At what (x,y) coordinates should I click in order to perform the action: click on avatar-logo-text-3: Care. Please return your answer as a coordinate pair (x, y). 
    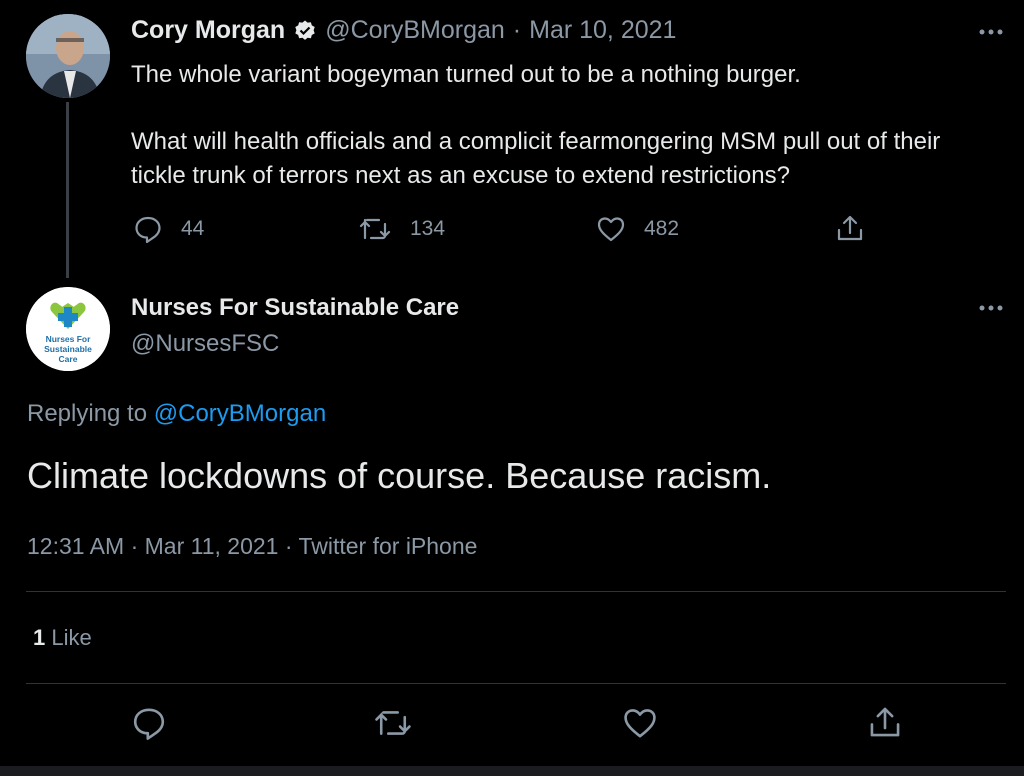
    Looking at the image, I should click on (68, 359).